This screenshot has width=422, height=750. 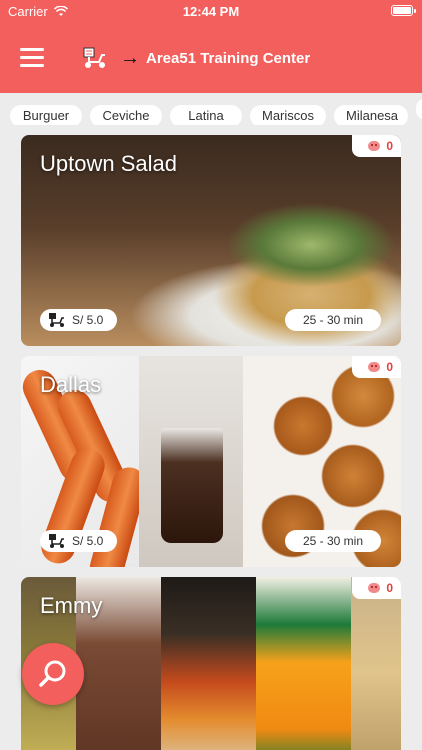 What do you see at coordinates (71, 605) in the screenshot?
I see `restaurant-name: Emmy` at bounding box center [71, 605].